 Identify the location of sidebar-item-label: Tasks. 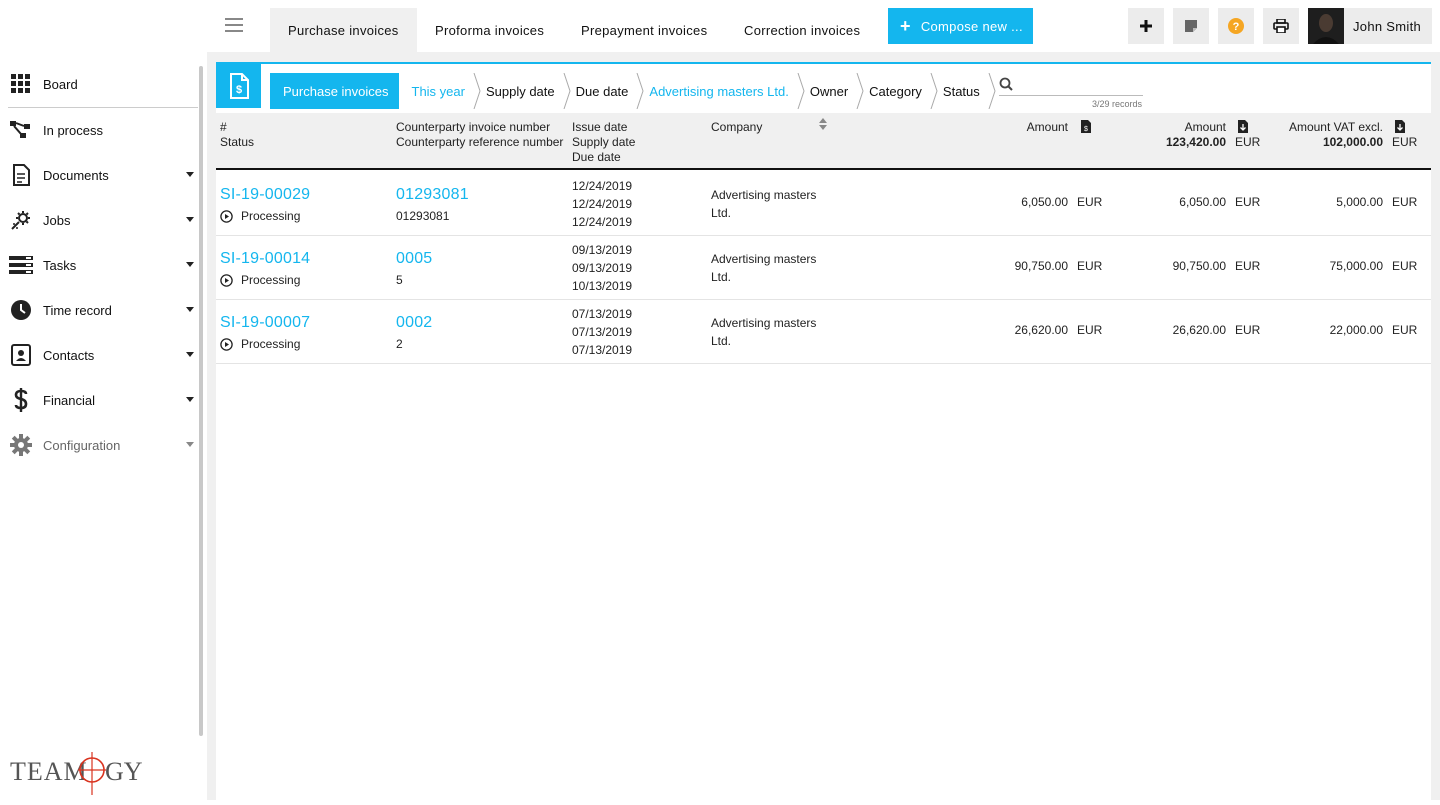
(60, 265).